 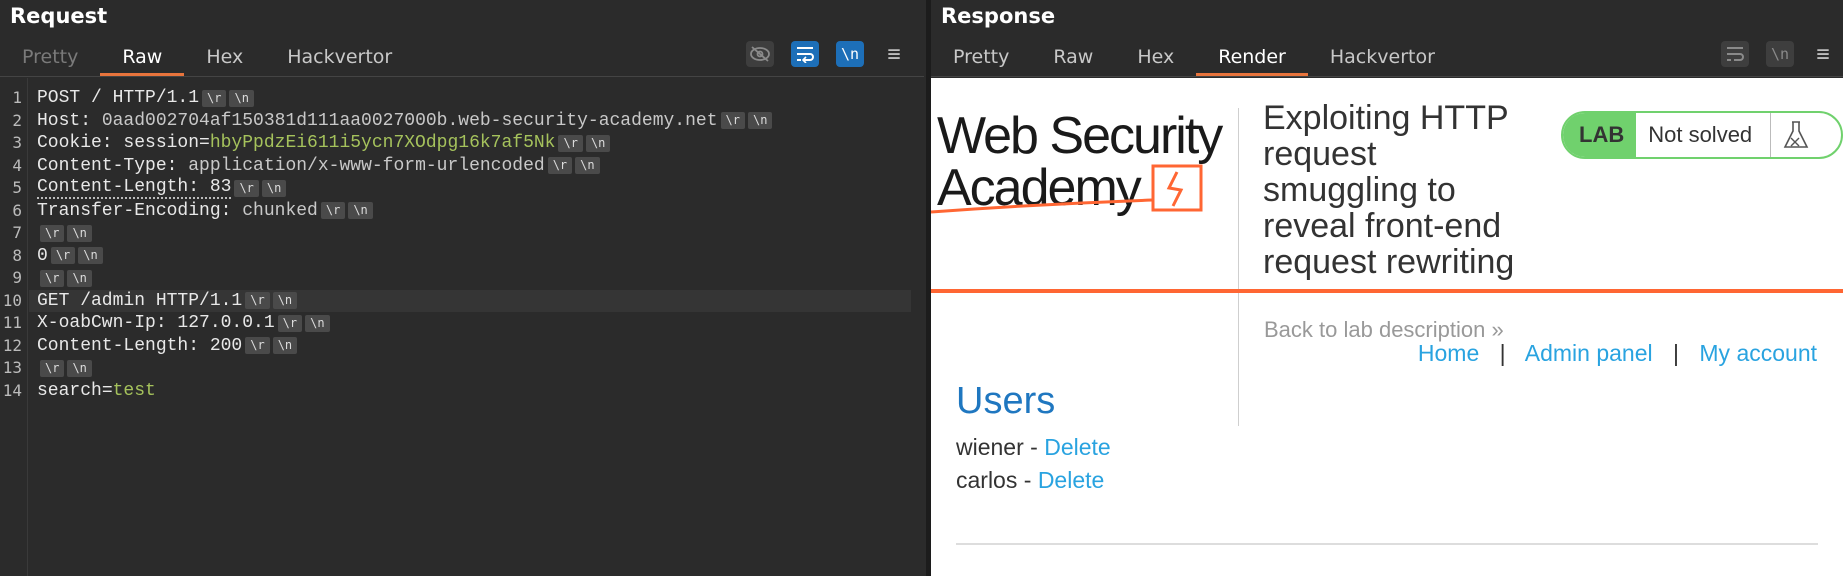 What do you see at coordinates (990, 447) in the screenshot?
I see `user-name: wiener` at bounding box center [990, 447].